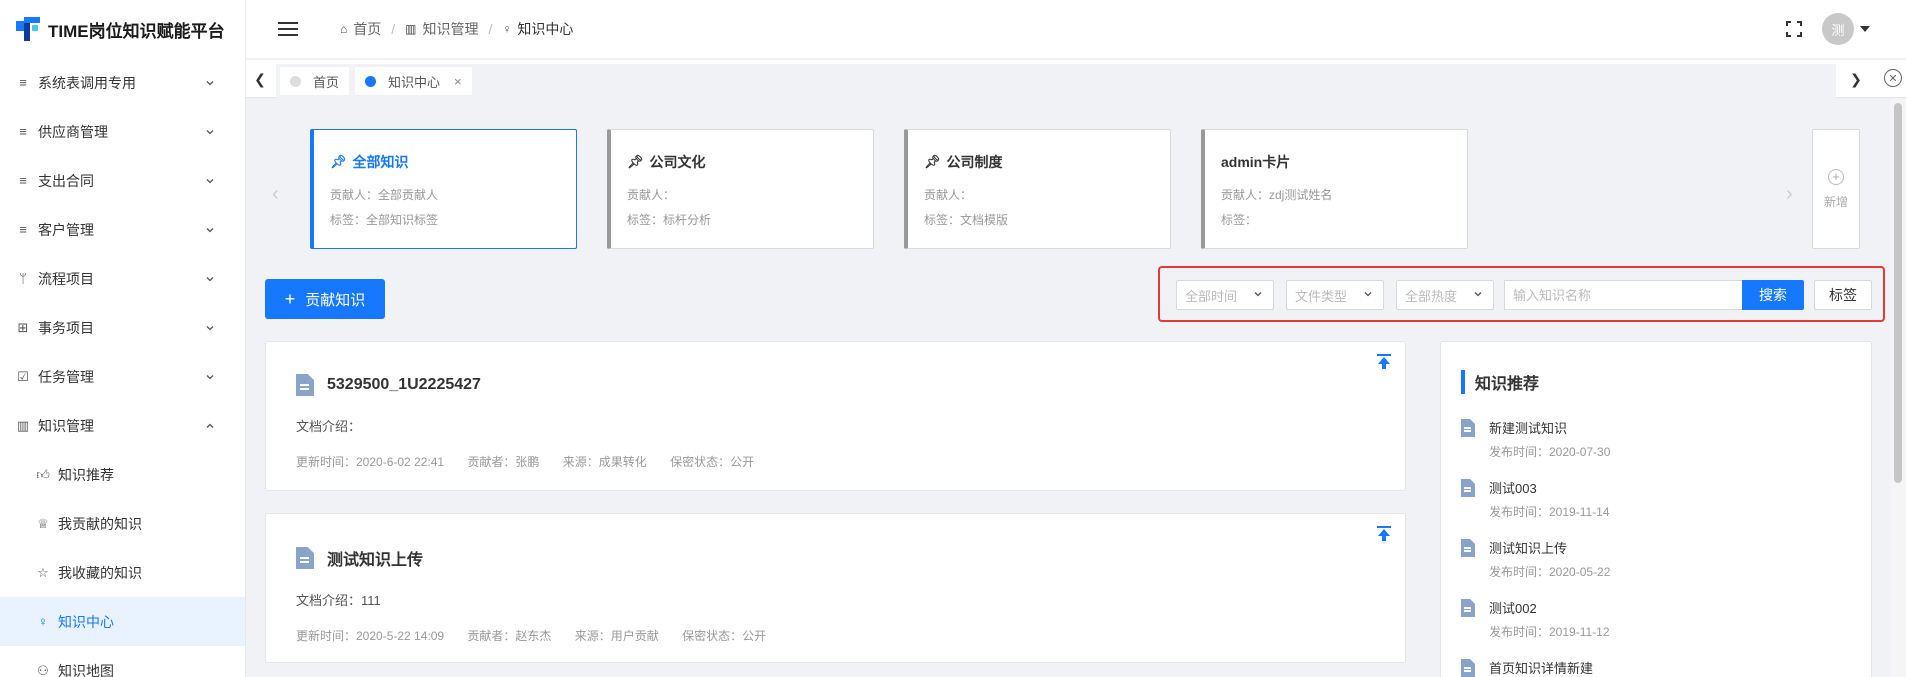 This screenshot has height=677, width=1906. What do you see at coordinates (545, 29) in the screenshot?
I see `breadcrumb-label: 知识中心` at bounding box center [545, 29].